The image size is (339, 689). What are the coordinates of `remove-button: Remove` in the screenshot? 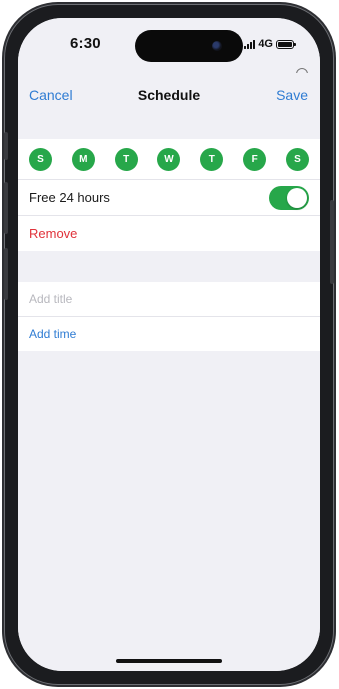 It's located at (53, 233).